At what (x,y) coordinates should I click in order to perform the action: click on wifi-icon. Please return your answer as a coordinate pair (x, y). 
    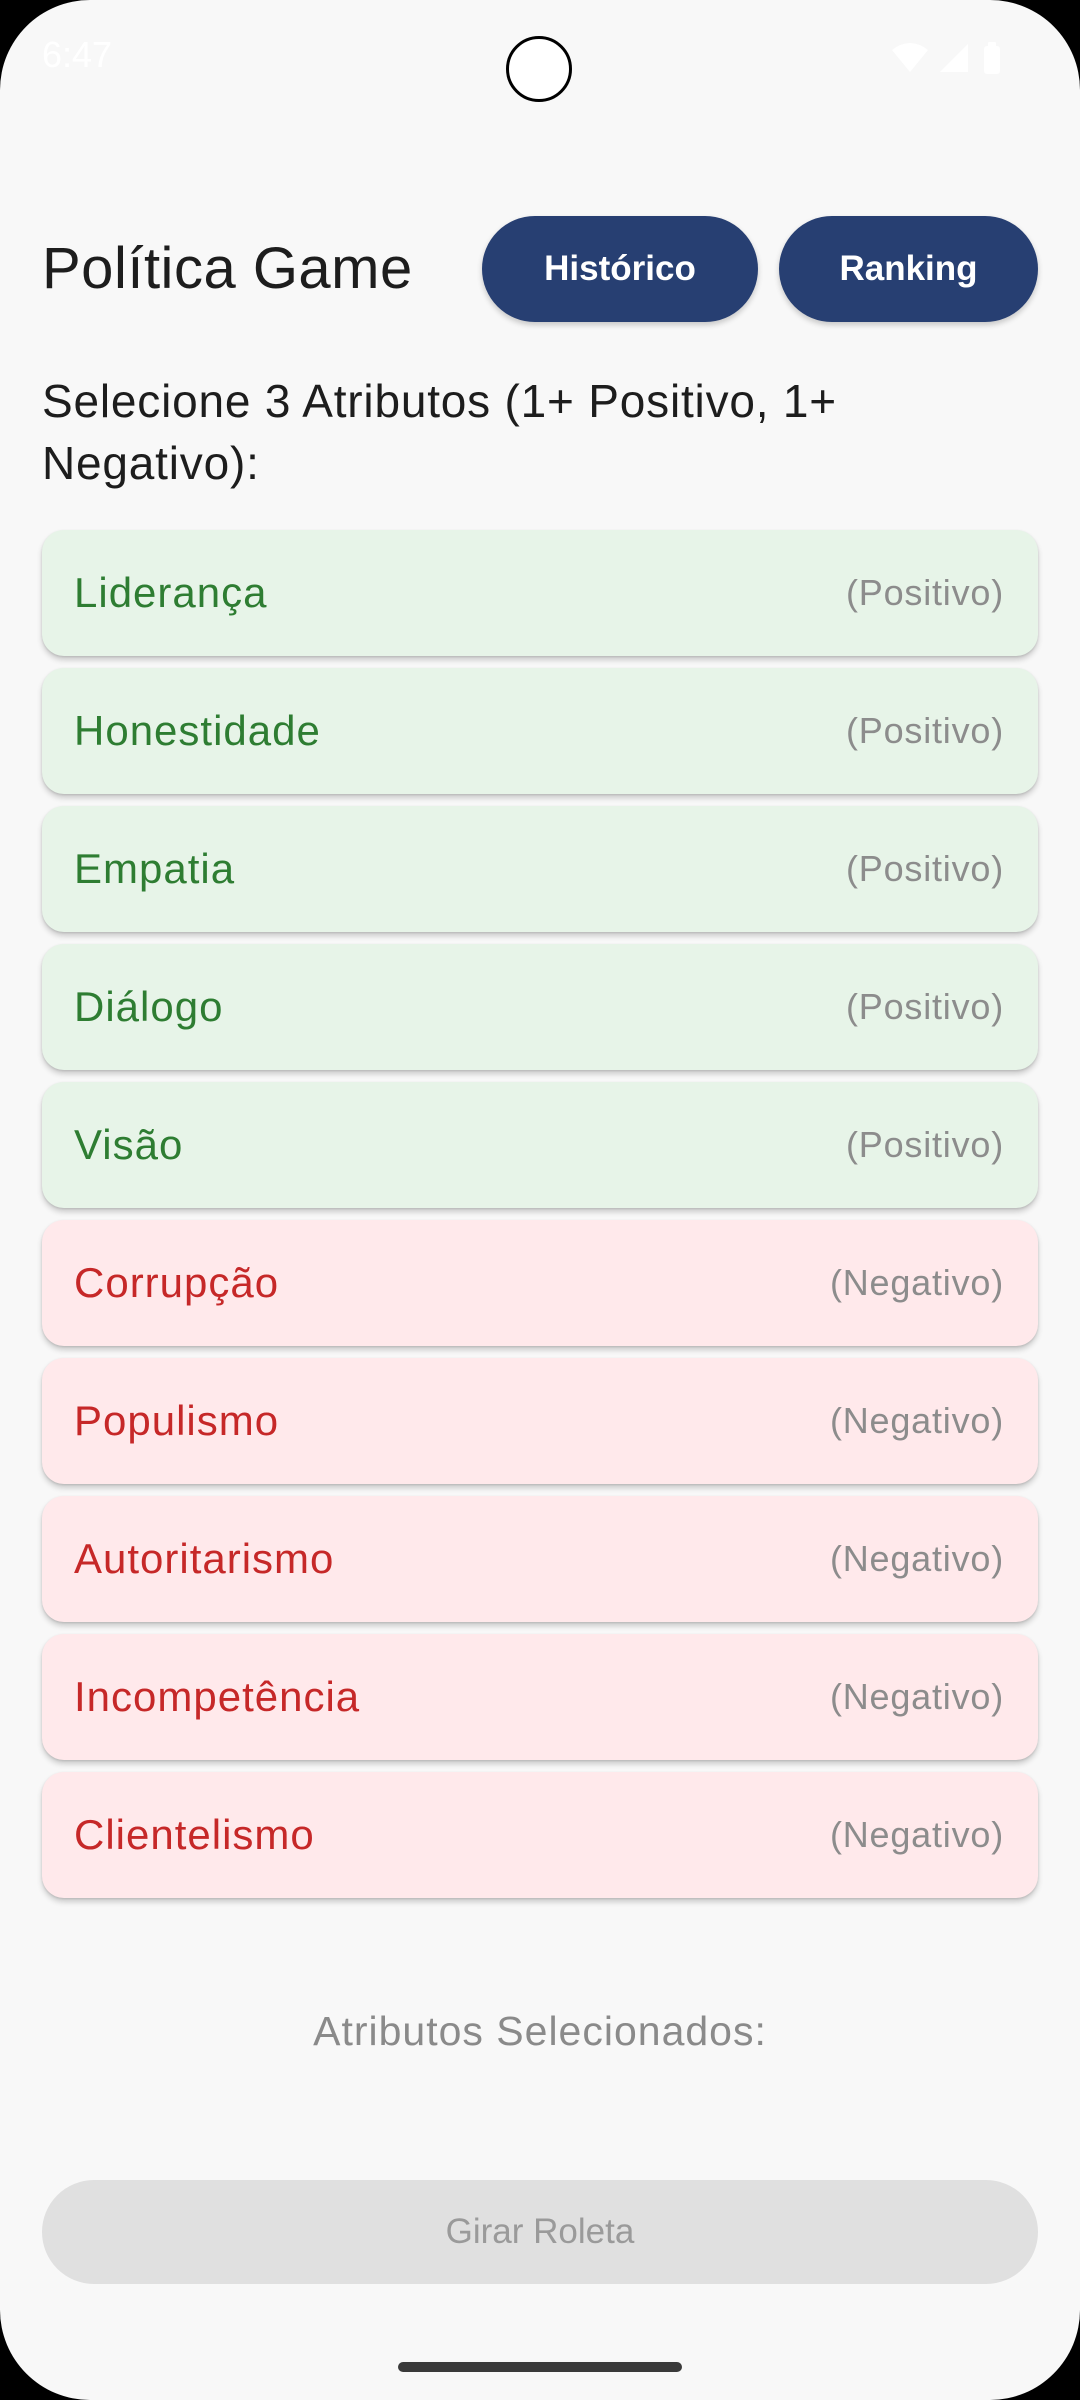
    Looking at the image, I should click on (910, 57).